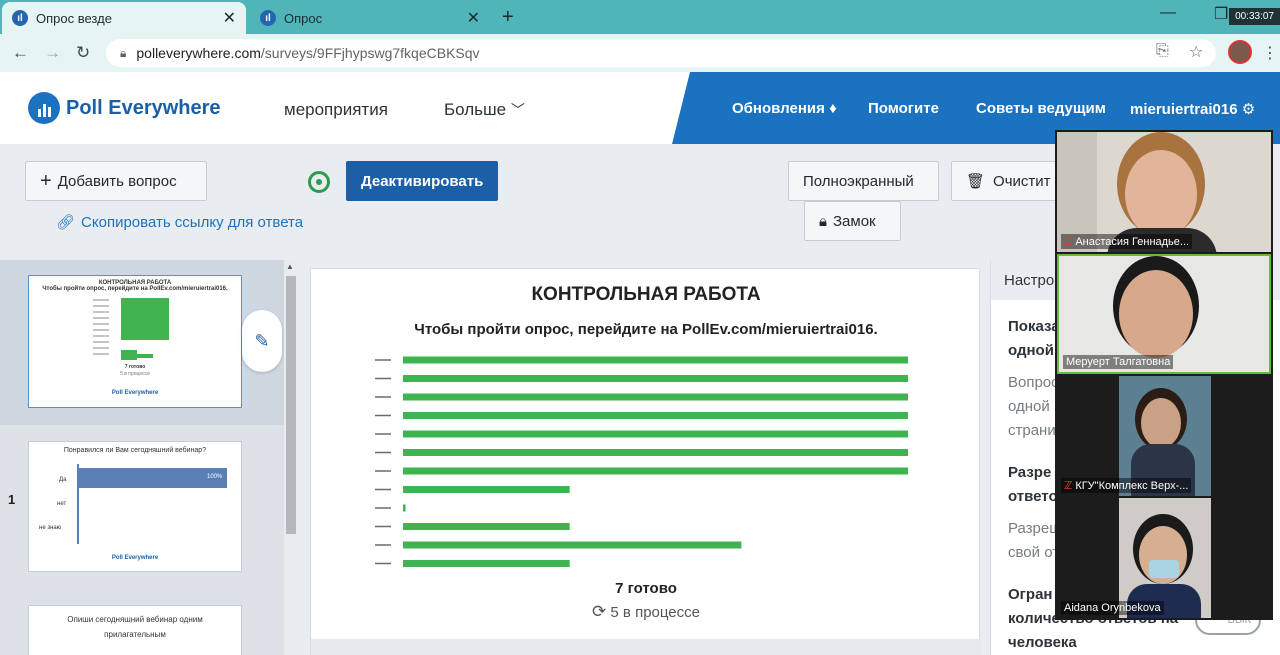 This screenshot has height=655, width=1280. I want to click on updates-label: Обновления, so click(778, 108).